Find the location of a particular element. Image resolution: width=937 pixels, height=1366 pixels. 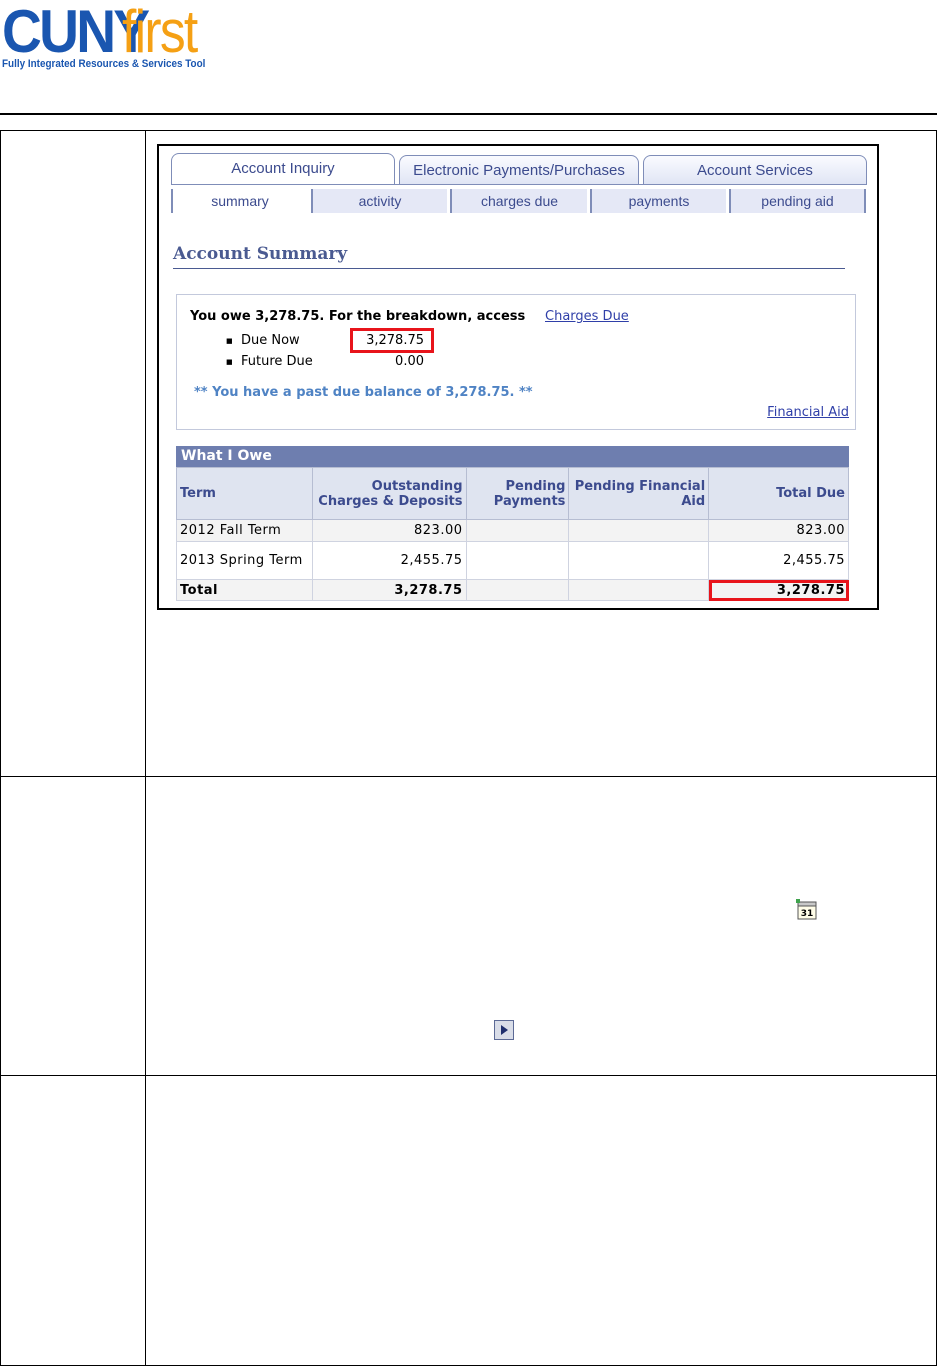

future-due-label: Future Due is located at coordinates (269, 361).